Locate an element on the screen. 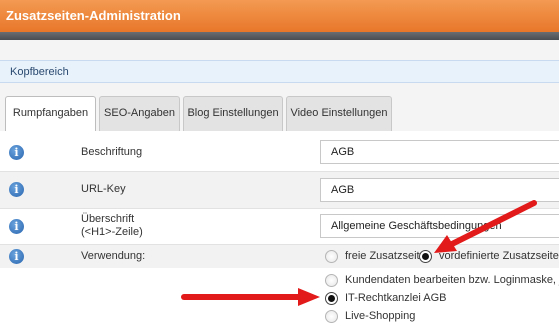 Image resolution: width=559 pixels, height=327 pixels. tab-blog-einstellungen: Blog Einstellungen is located at coordinates (233, 113).